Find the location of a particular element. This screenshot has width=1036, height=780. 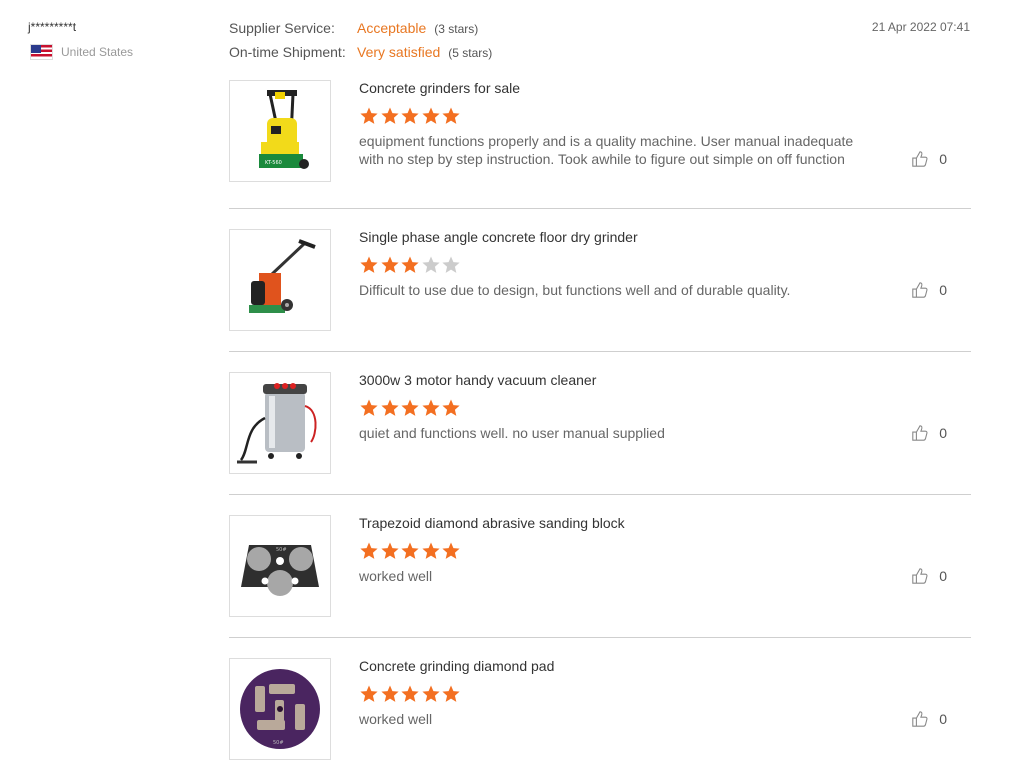

us-flag-icon is located at coordinates (41, 52).